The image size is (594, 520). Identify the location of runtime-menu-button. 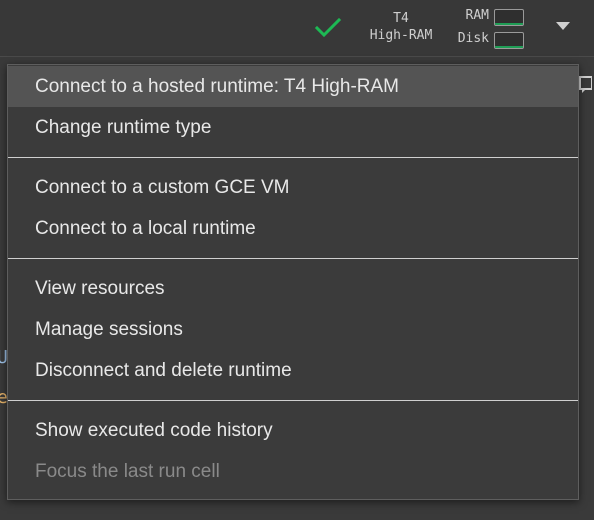
(563, 28).